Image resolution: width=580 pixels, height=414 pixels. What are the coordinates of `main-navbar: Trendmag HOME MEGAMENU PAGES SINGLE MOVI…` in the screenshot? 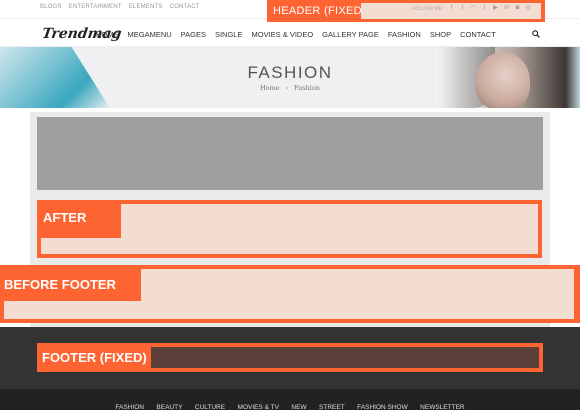 It's located at (290, 34).